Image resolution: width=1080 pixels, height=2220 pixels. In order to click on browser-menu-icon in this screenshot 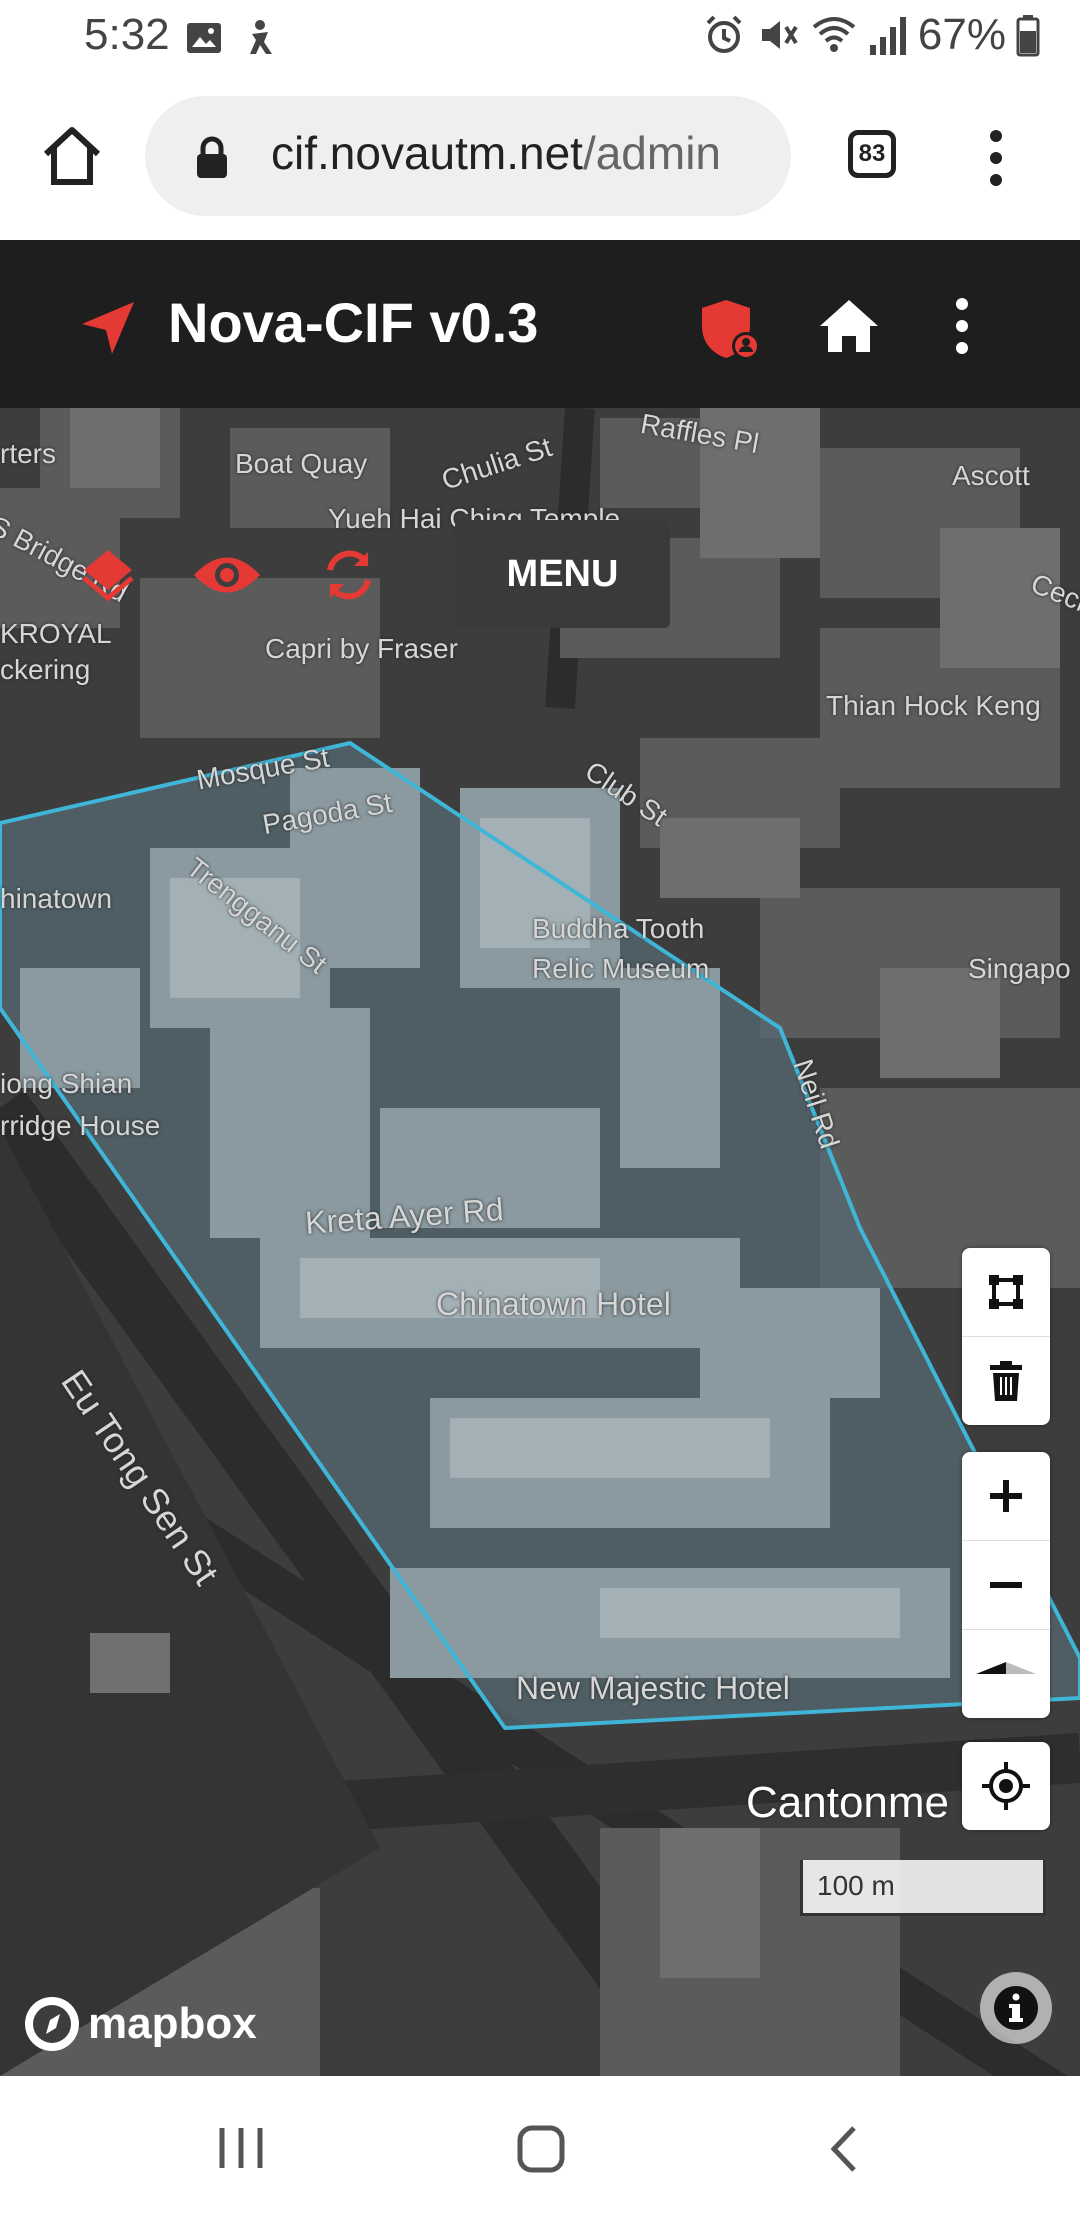, I will do `click(996, 158)`.